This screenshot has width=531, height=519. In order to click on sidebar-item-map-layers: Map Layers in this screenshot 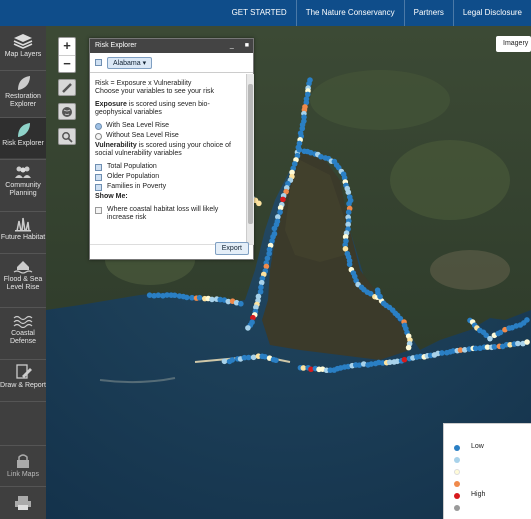, I will do `click(23, 49)`.